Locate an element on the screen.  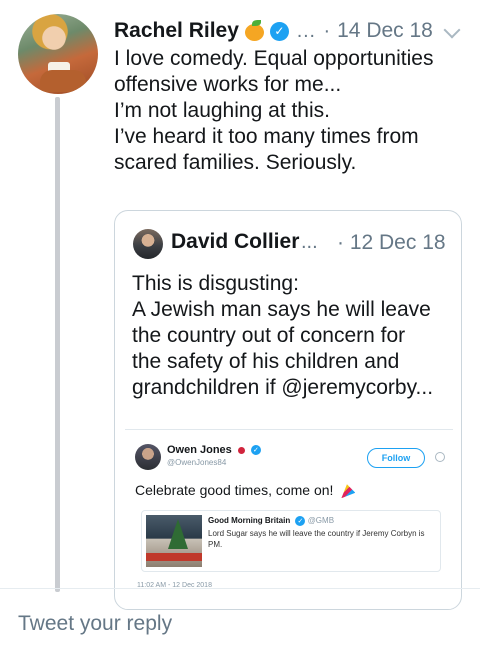
embedded-text-content: Celebrate good times, come on! is located at coordinates (234, 490).